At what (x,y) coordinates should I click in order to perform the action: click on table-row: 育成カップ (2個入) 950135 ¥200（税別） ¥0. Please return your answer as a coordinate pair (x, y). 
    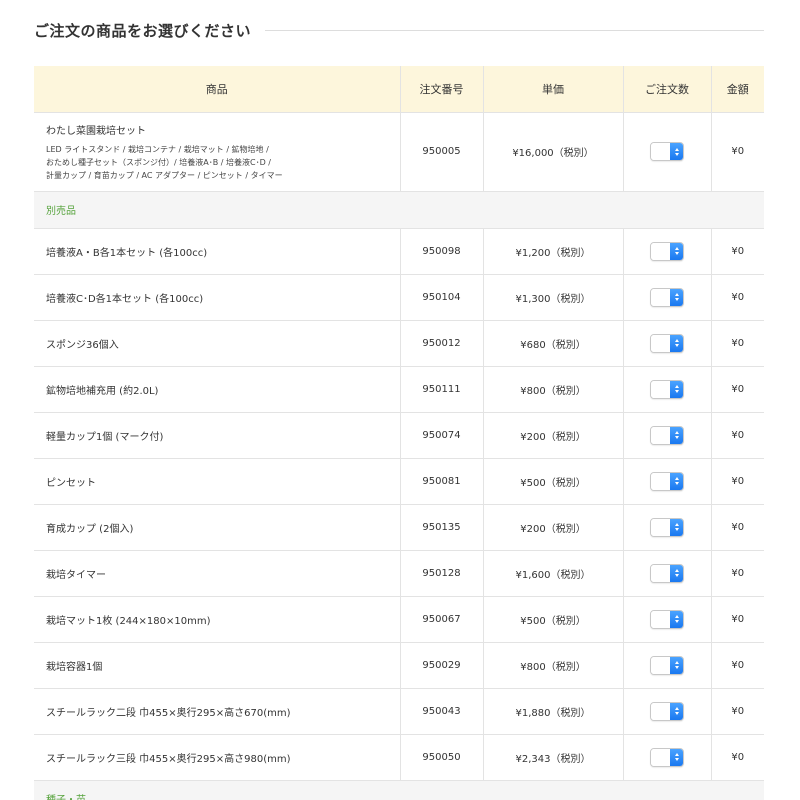
    Looking at the image, I should click on (399, 526).